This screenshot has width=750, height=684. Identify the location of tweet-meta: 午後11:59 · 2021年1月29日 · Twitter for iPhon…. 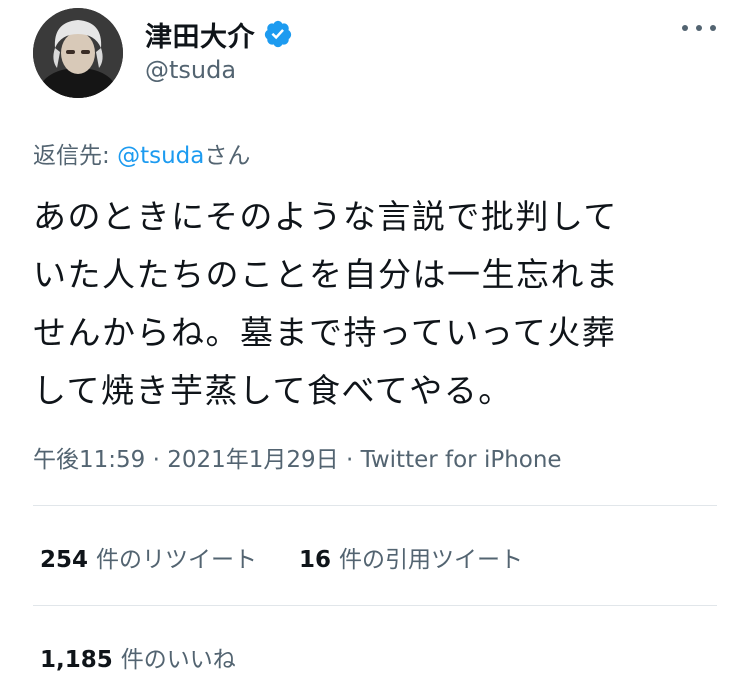
(297, 457).